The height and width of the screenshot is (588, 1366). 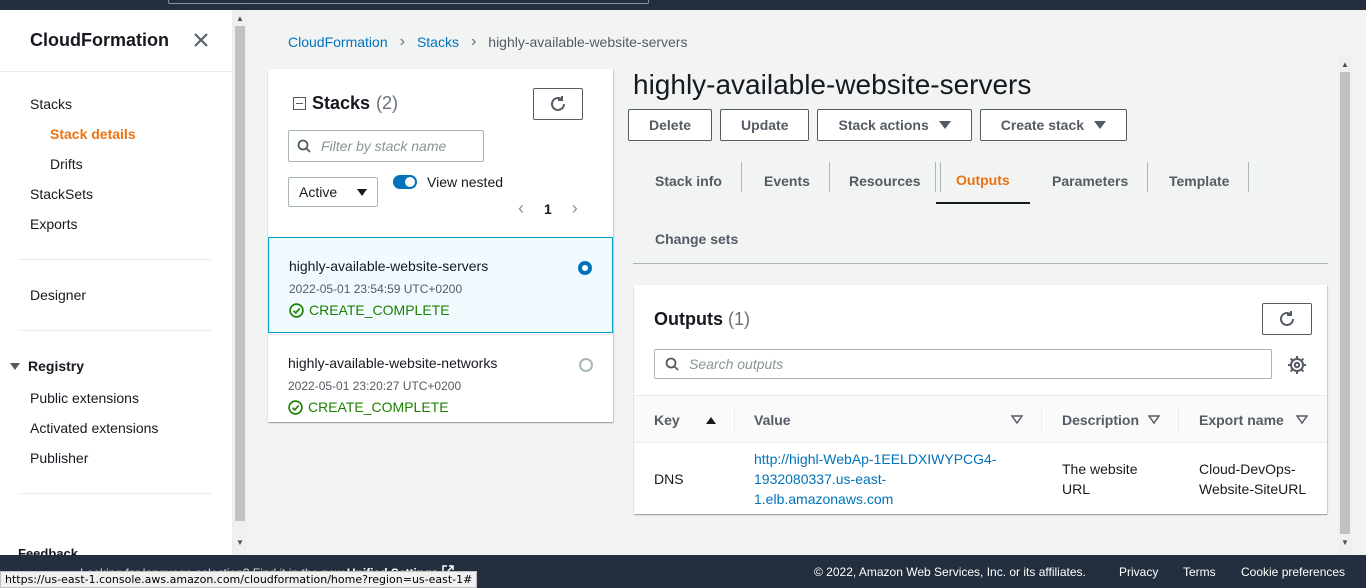 I want to click on chevron-right-icon: ›, so click(x=575, y=208).